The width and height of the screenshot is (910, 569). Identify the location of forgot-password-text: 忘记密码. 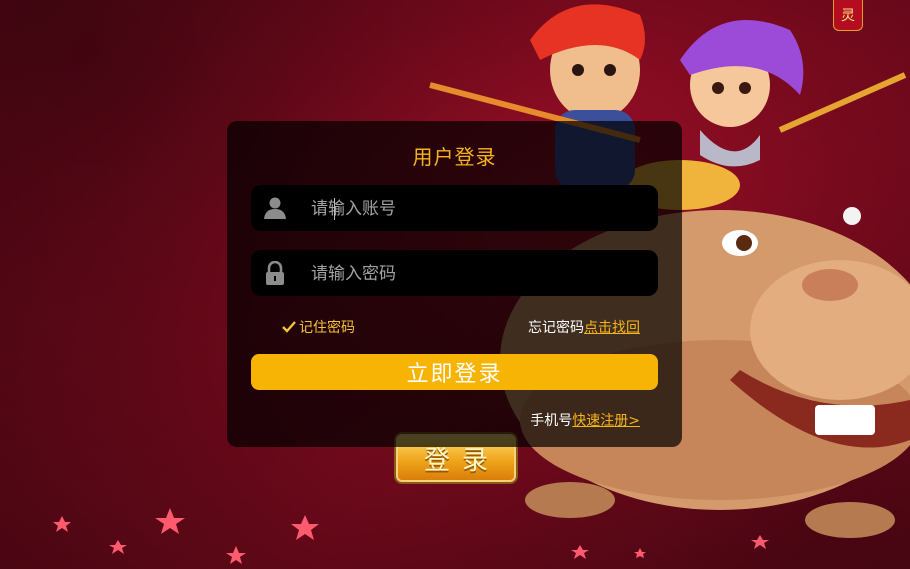
(556, 328).